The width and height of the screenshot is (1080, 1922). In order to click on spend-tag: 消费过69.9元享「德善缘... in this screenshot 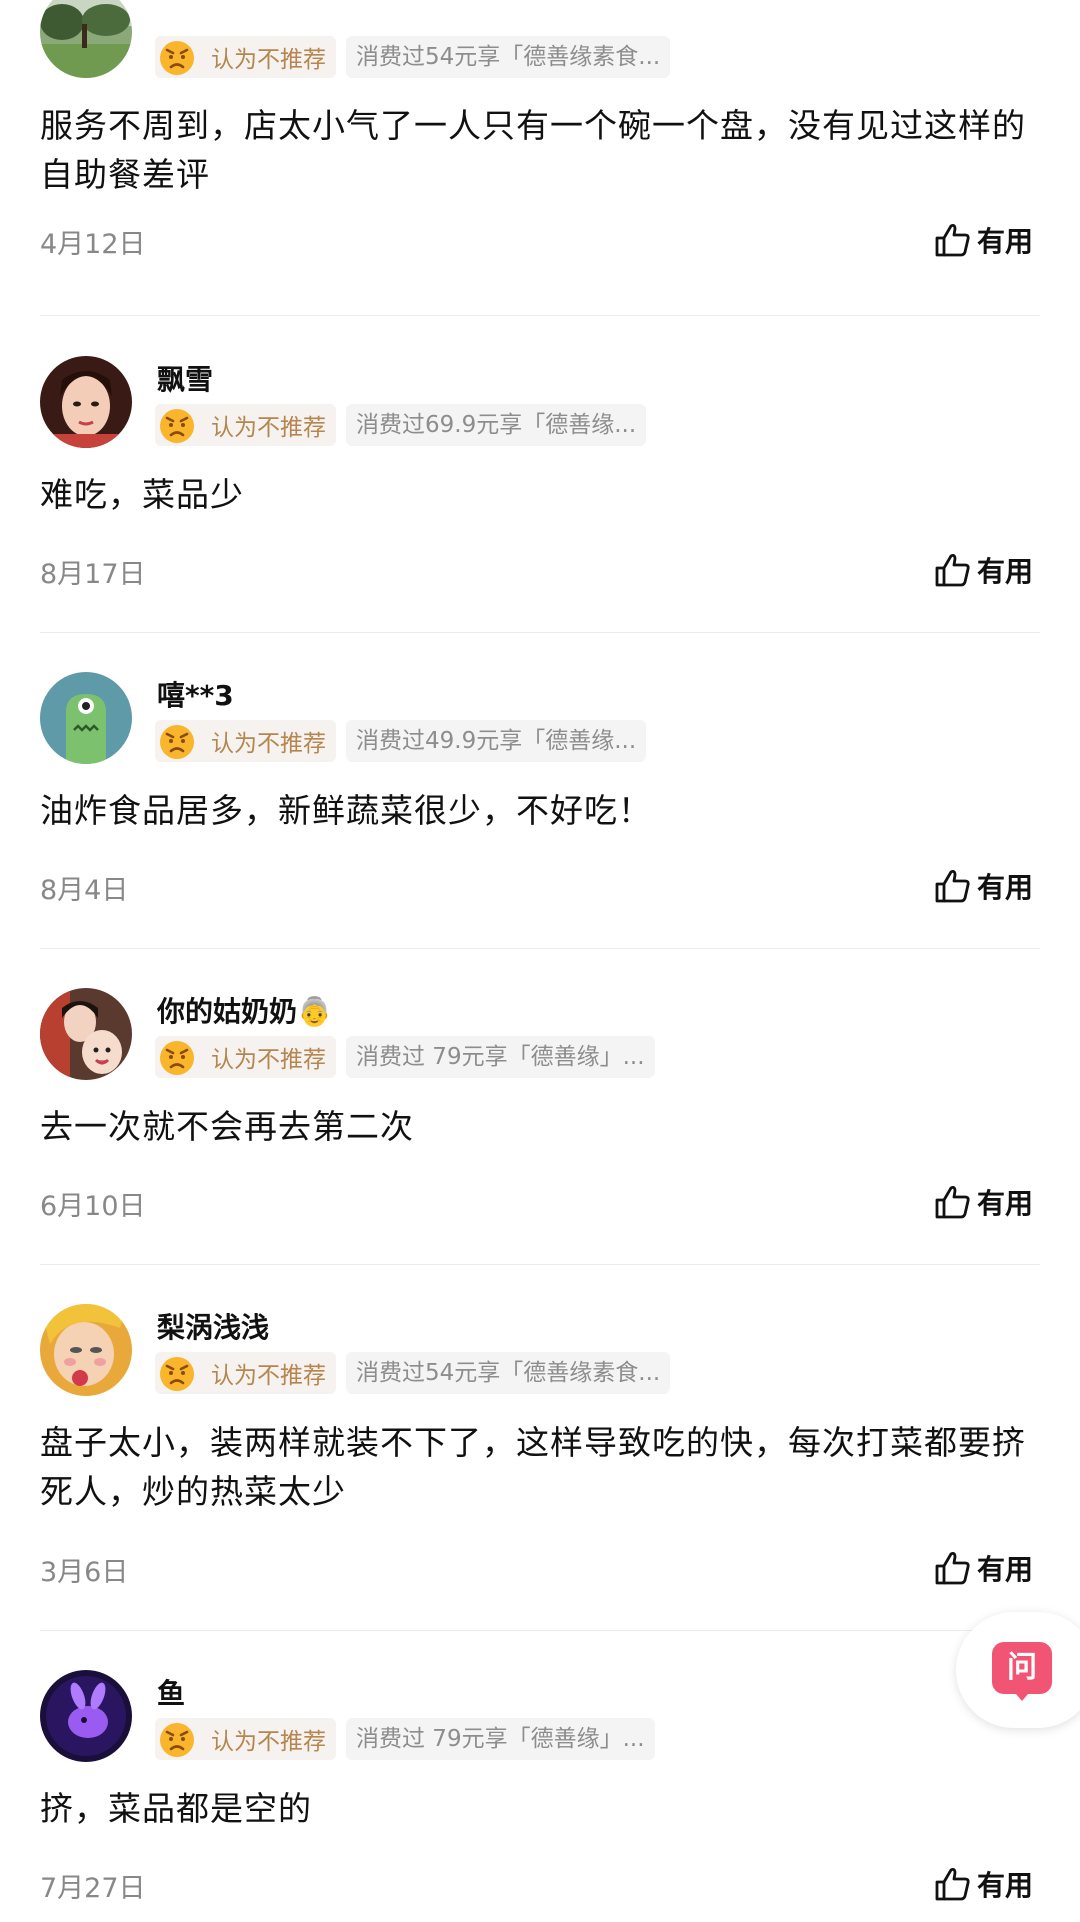, I will do `click(496, 425)`.